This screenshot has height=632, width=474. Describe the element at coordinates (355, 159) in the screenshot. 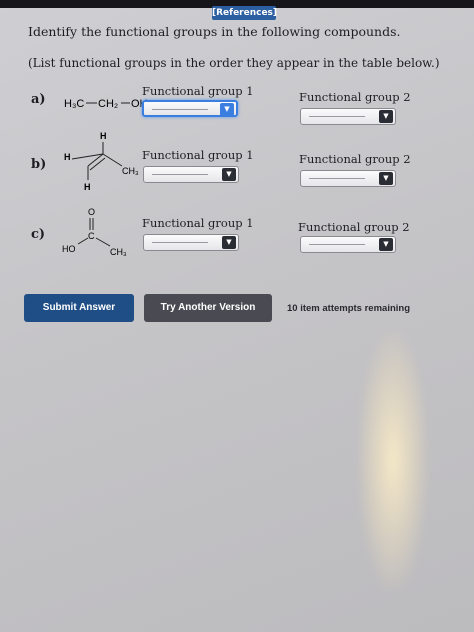

I see `fg2-label-b: Functional group 2` at that location.